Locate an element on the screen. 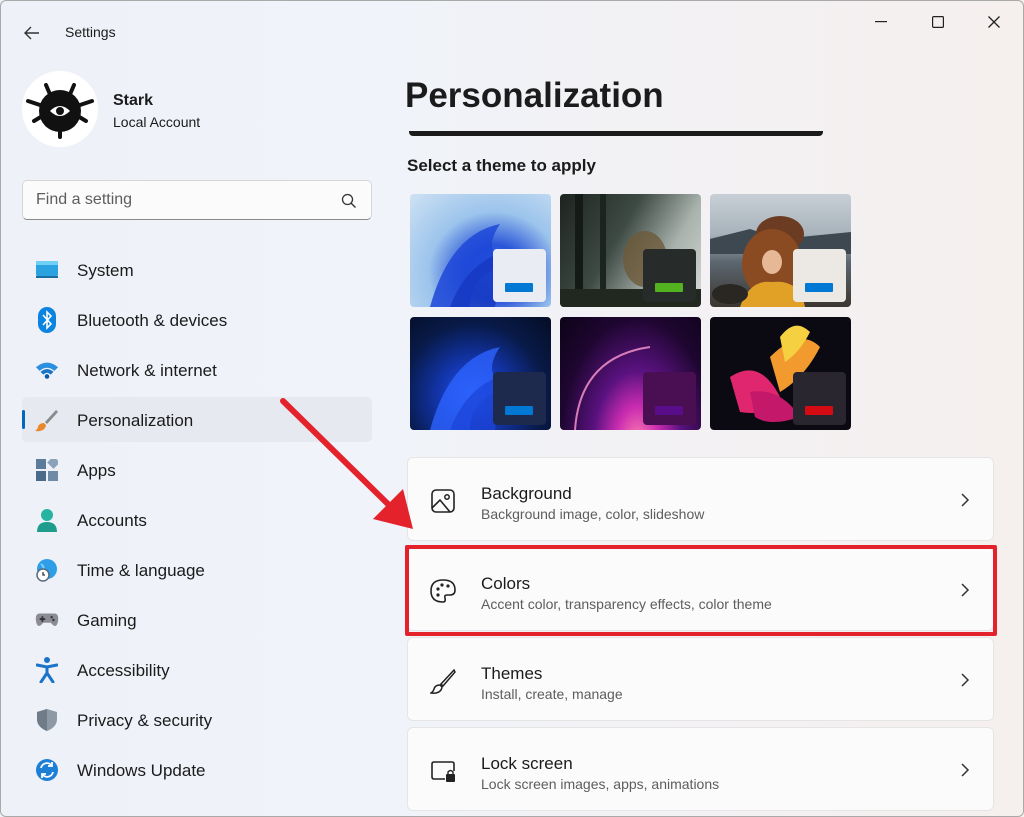 The image size is (1024, 817). shield-icon is located at coordinates (47, 720).